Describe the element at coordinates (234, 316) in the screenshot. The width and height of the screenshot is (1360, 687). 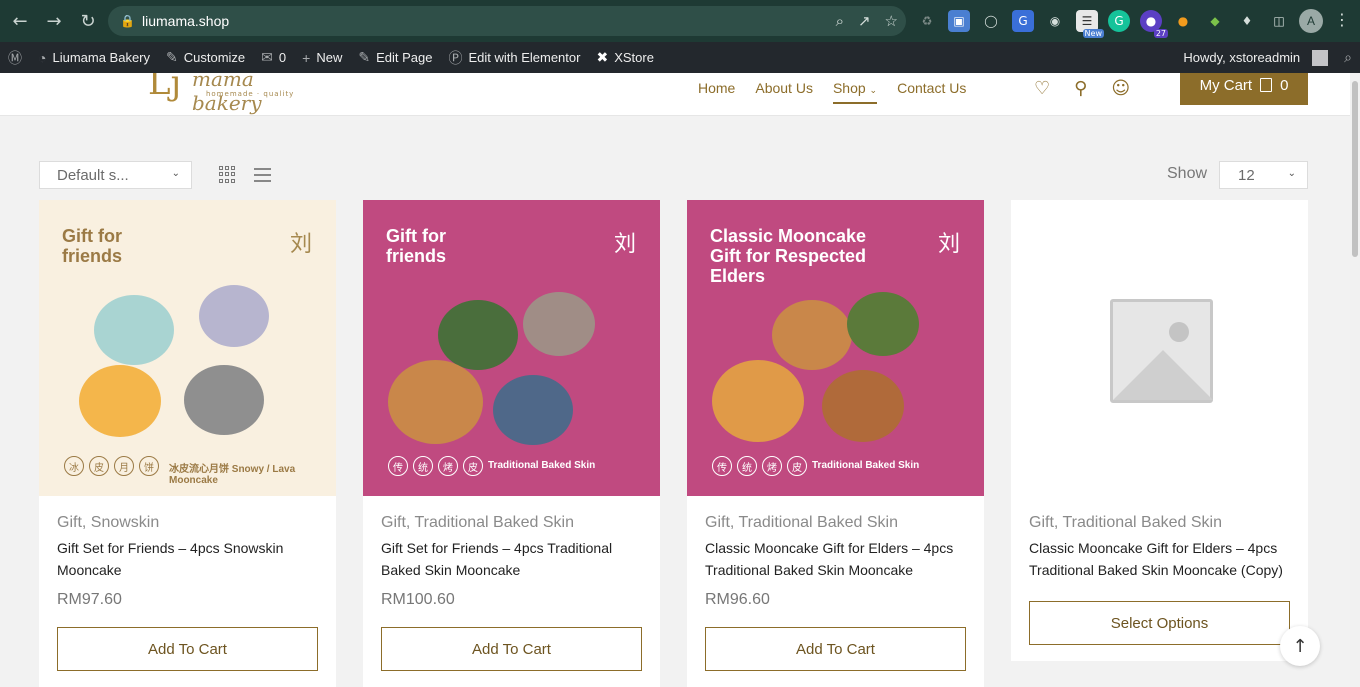
I see `mooncake-purple` at that location.